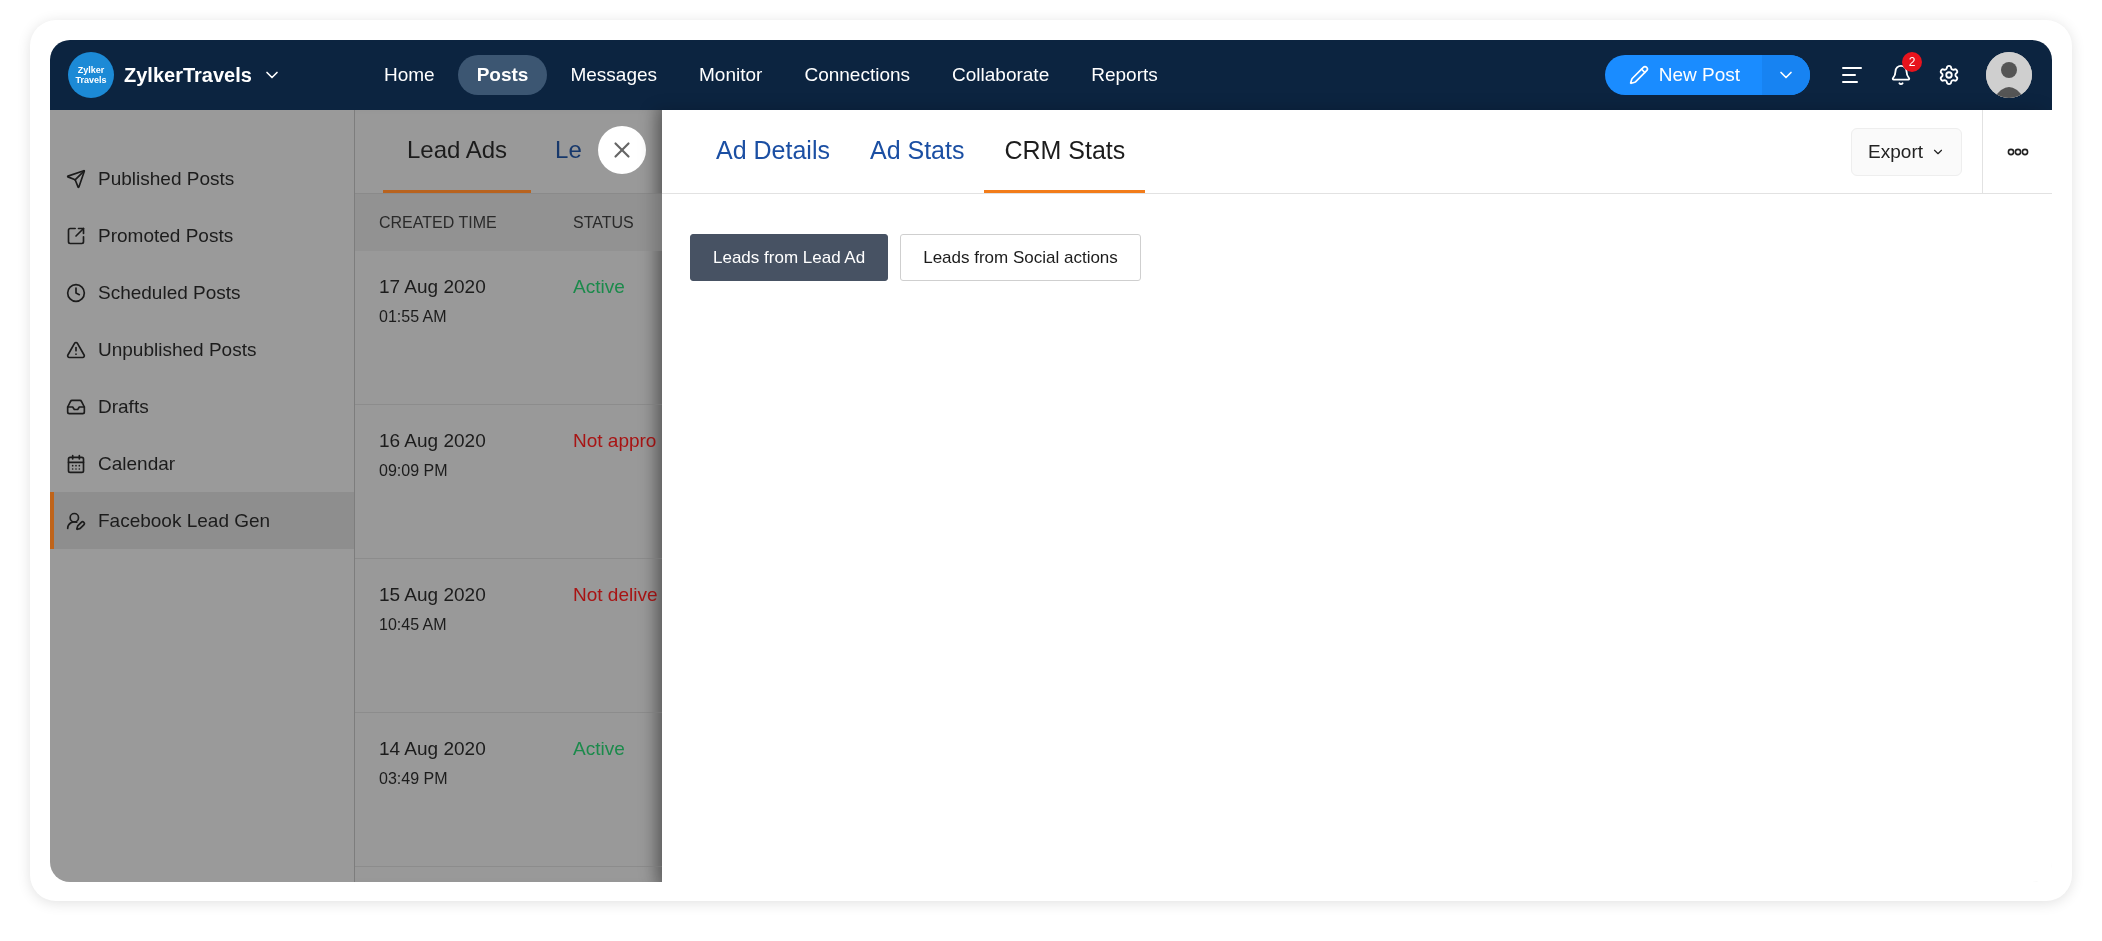 Image resolution: width=2102 pixels, height=941 pixels. What do you see at coordinates (76, 178) in the screenshot?
I see `send-icon` at bounding box center [76, 178].